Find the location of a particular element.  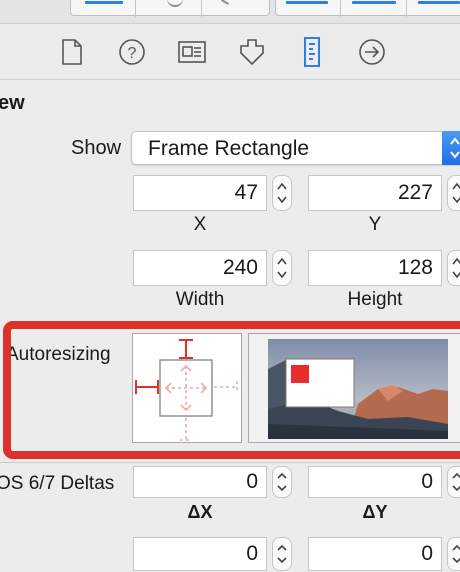

delta-x-label: ΔX is located at coordinates (200, 512).